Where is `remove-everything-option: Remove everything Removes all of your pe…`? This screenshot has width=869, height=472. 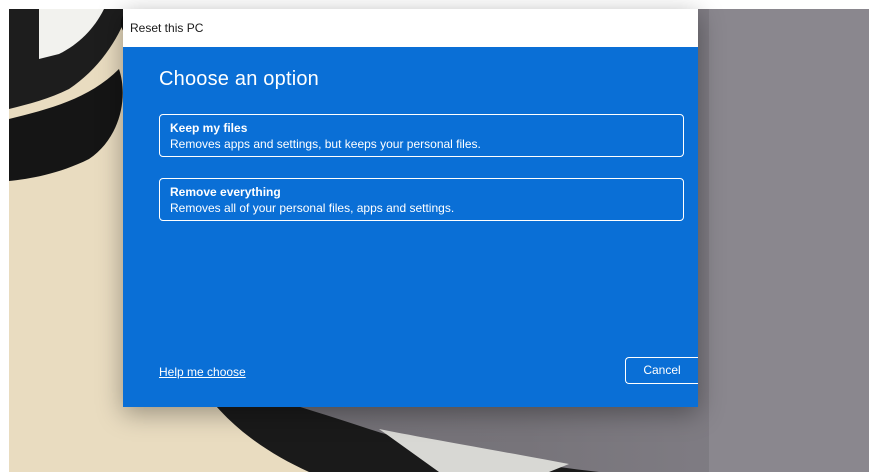 remove-everything-option: Remove everything Removes all of your pe… is located at coordinates (421, 199).